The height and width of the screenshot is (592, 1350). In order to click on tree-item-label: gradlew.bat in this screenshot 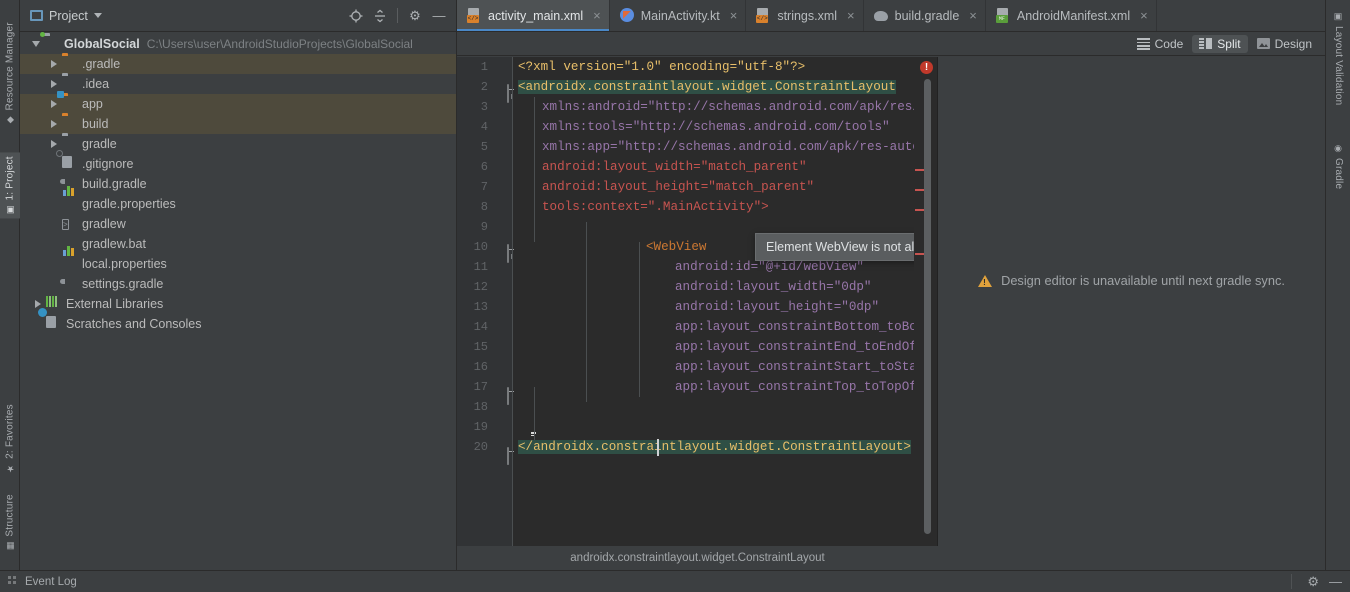, I will do `click(114, 244)`.